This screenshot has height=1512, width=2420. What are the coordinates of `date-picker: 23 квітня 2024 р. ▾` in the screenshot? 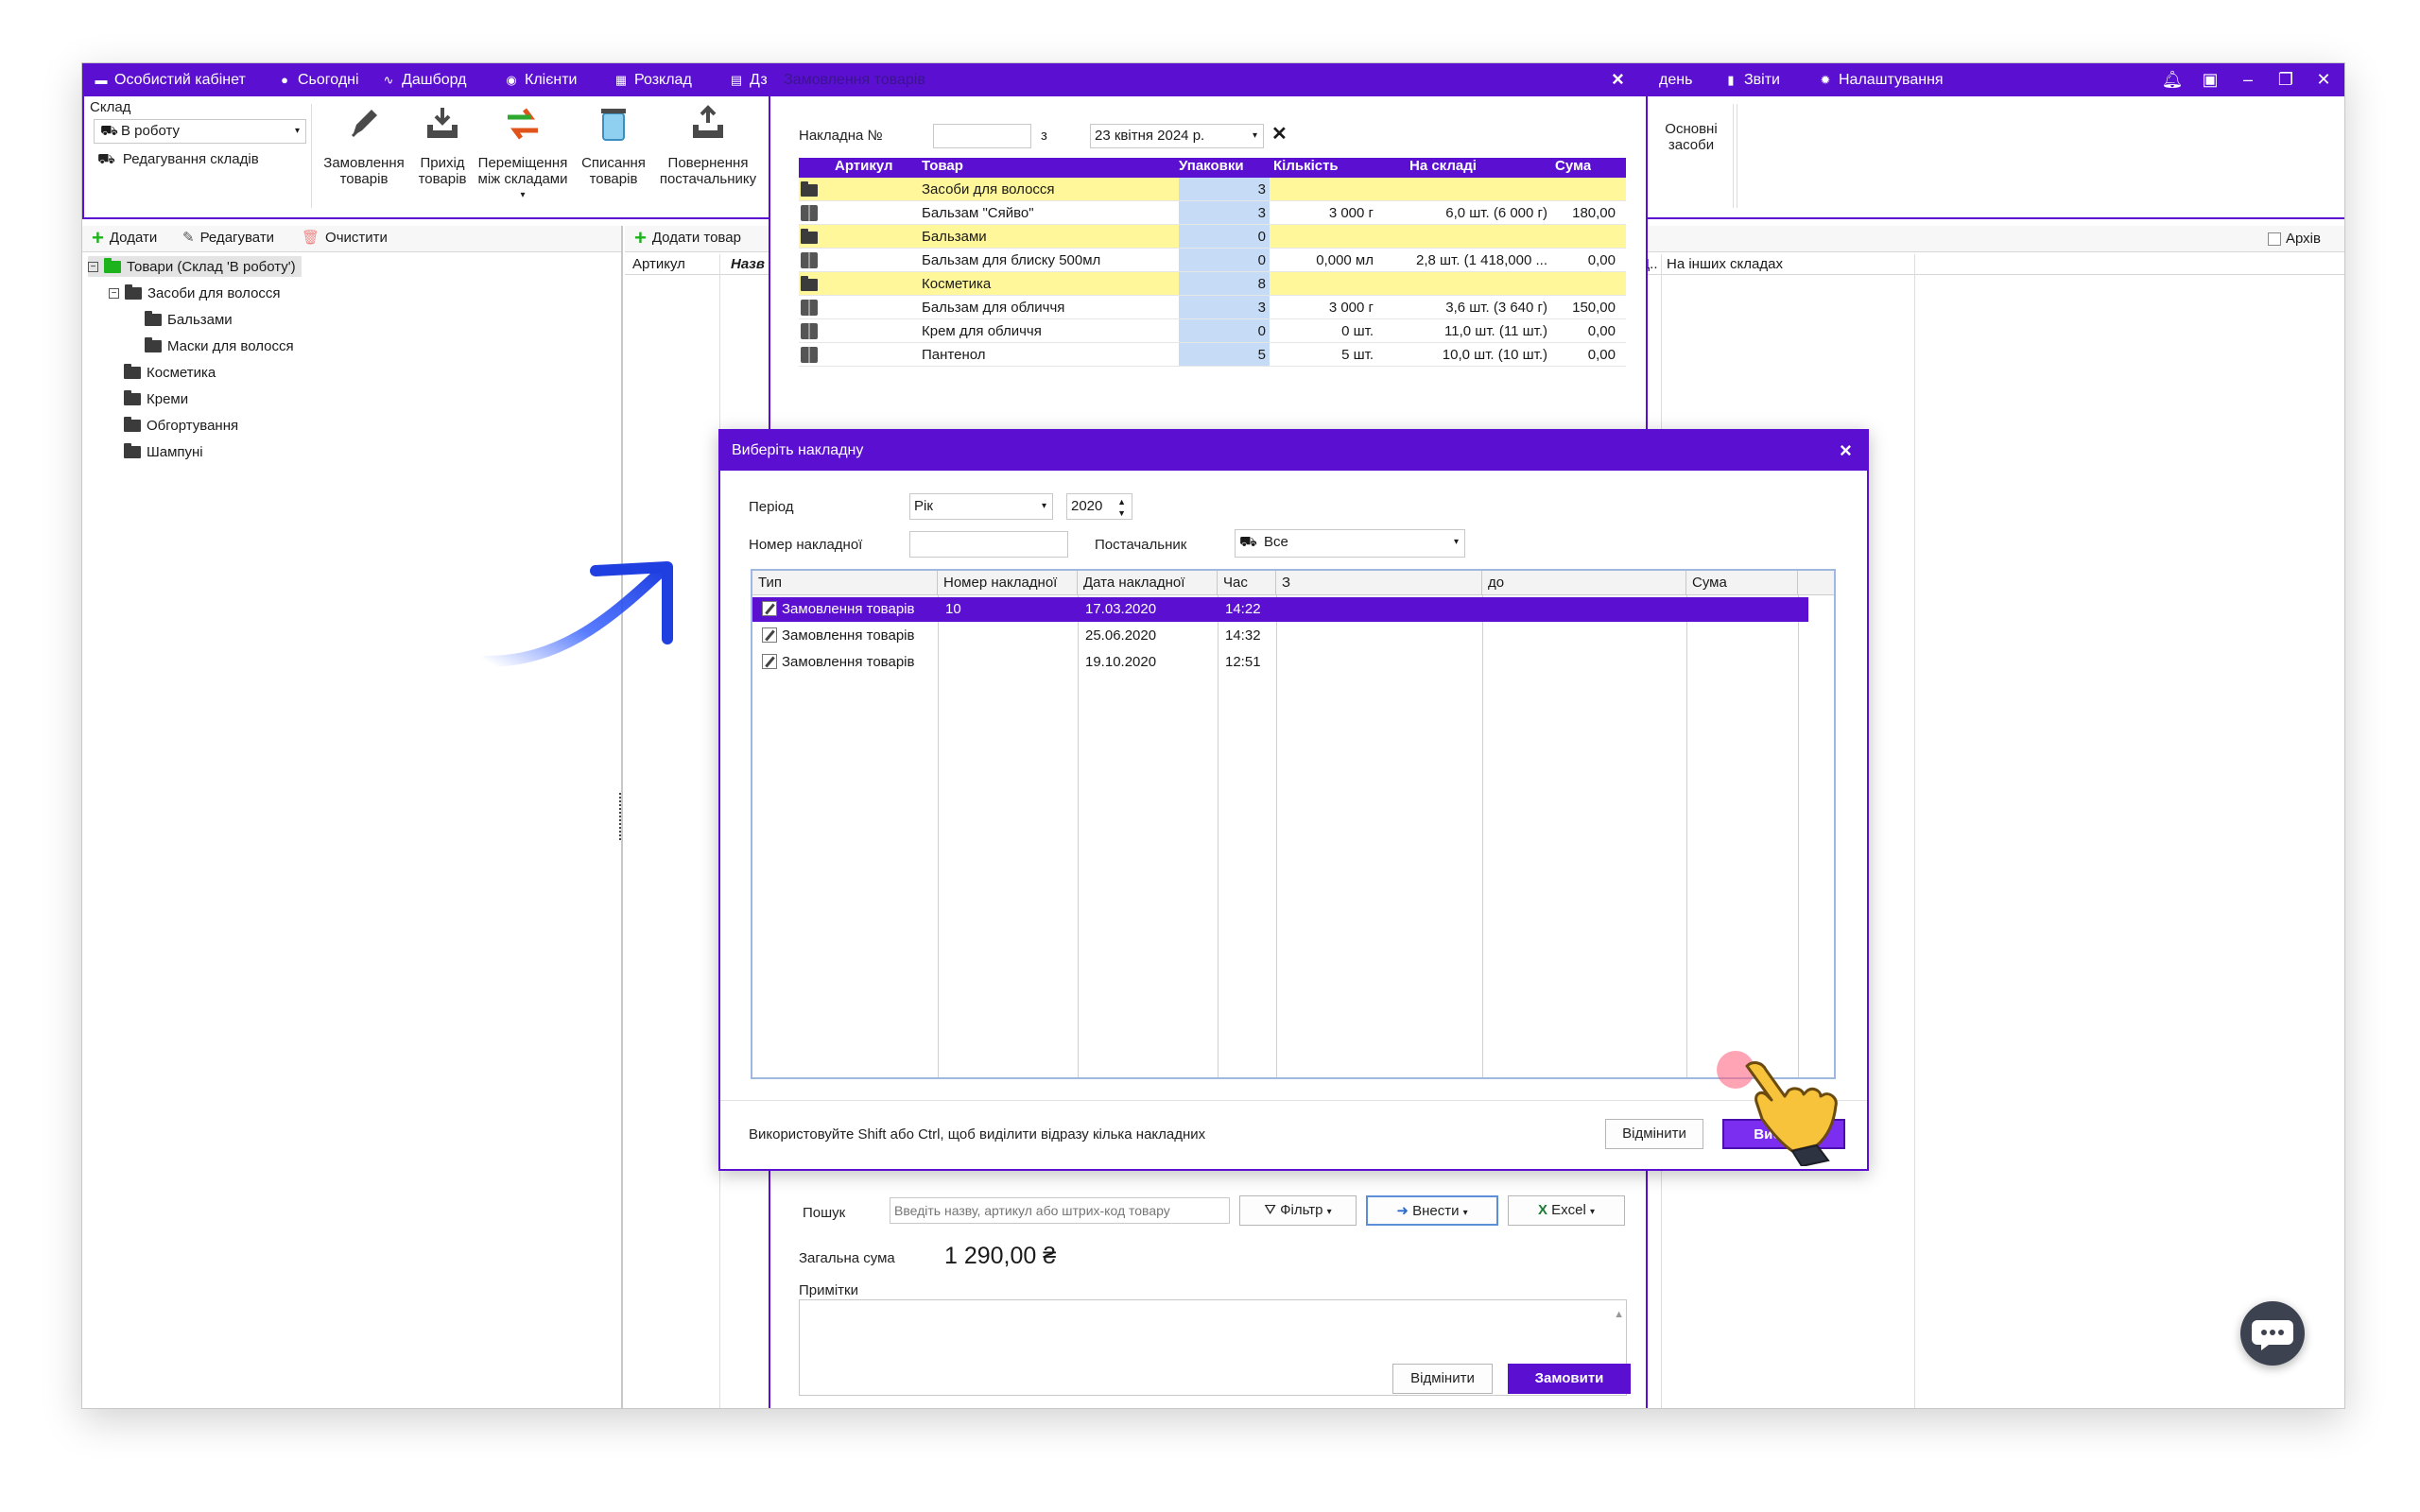 It's located at (1177, 136).